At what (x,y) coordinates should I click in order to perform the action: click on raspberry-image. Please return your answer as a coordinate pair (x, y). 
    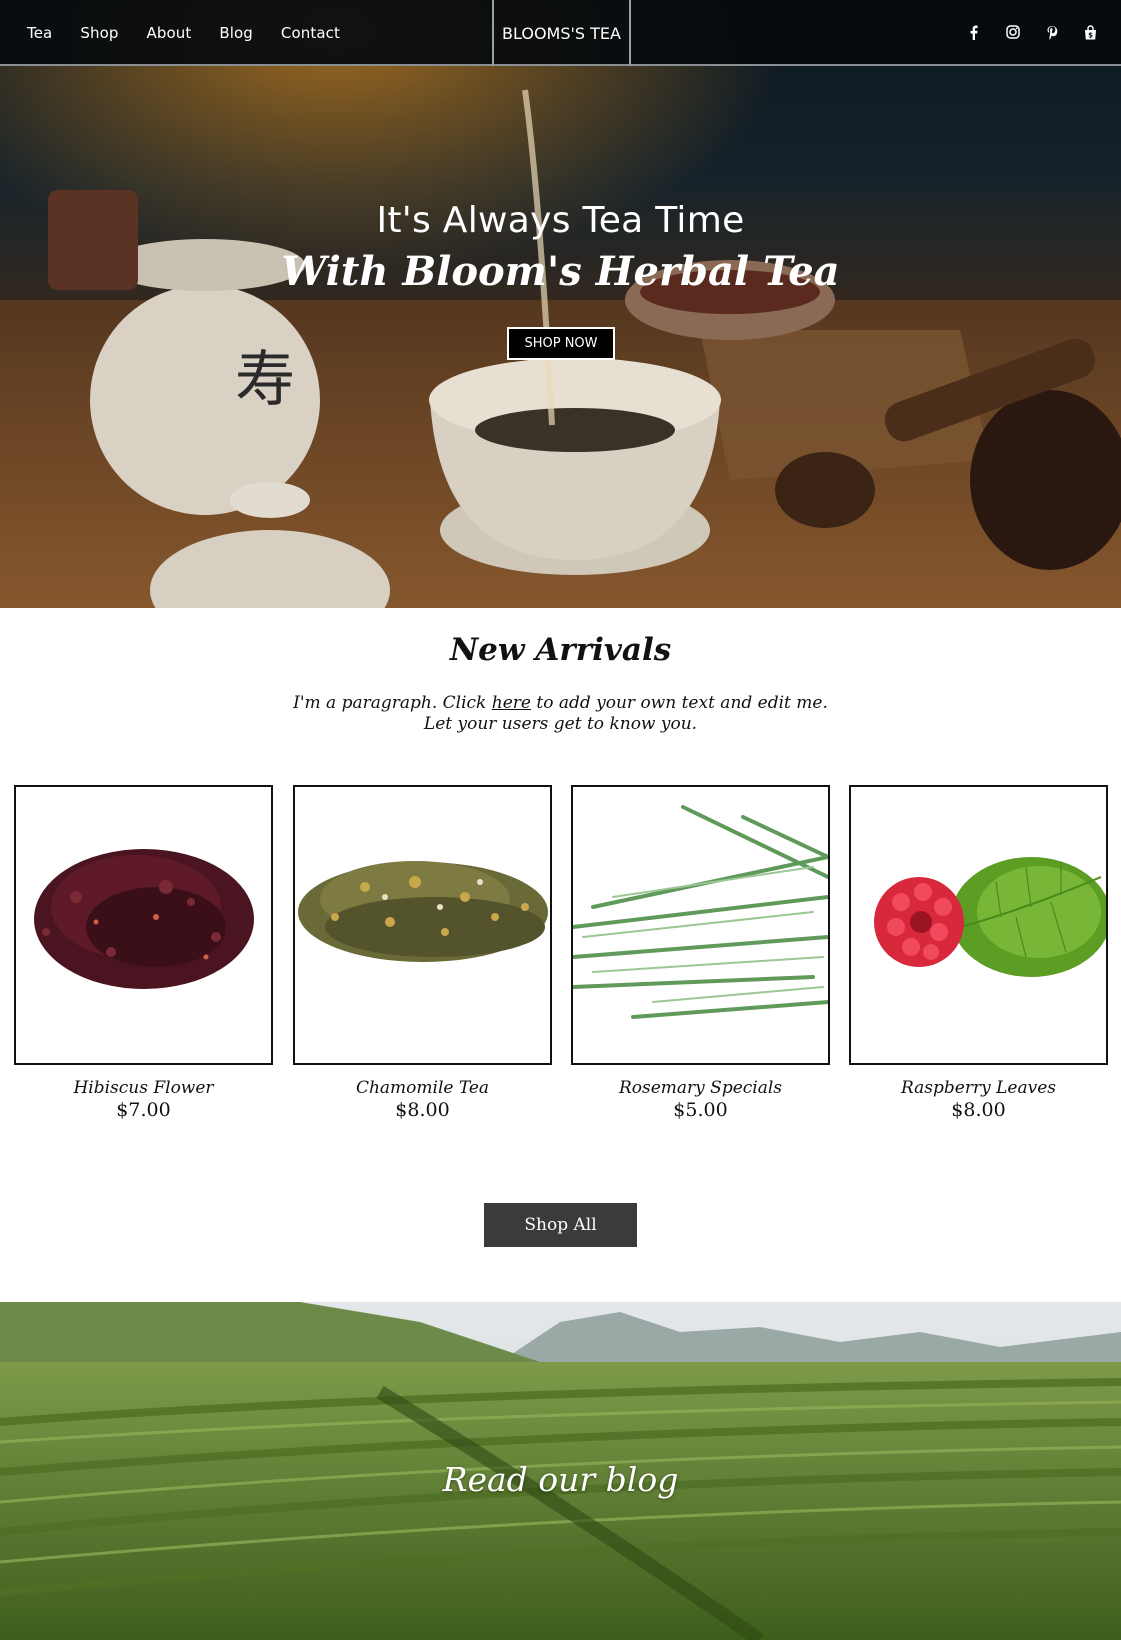
    Looking at the image, I should click on (990, 917).